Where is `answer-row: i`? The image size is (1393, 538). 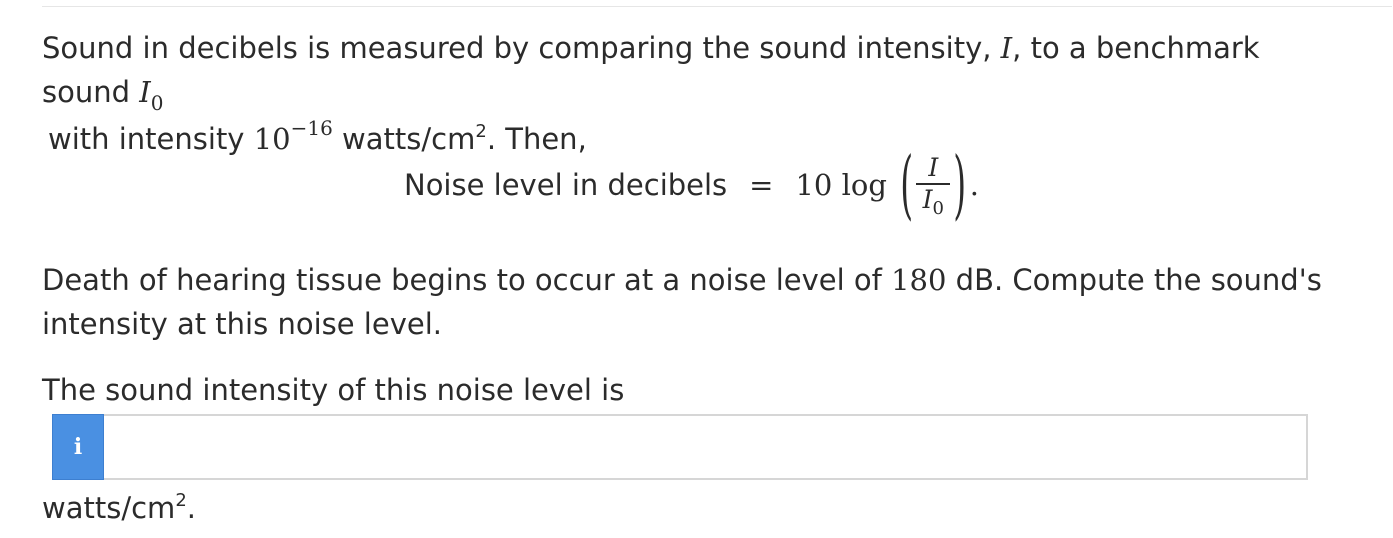 answer-row: i is located at coordinates (680, 447).